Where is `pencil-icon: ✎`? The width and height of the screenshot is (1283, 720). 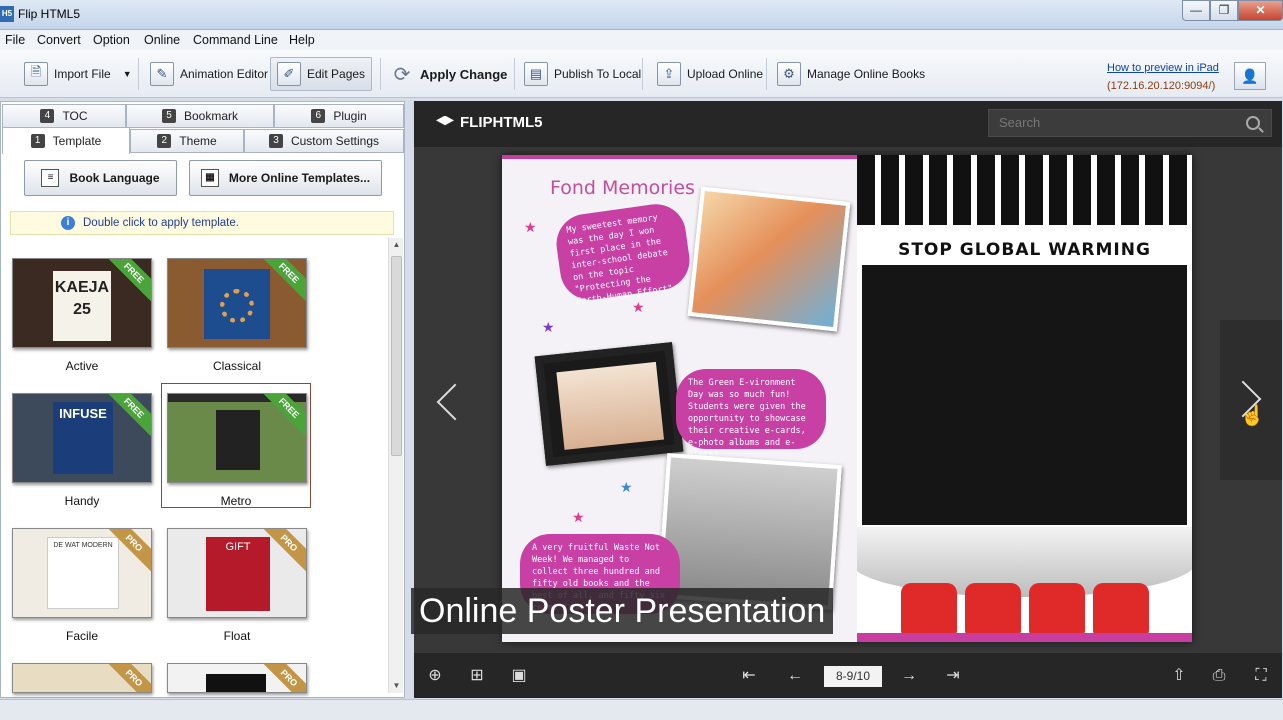 pencil-icon: ✎ is located at coordinates (162, 74).